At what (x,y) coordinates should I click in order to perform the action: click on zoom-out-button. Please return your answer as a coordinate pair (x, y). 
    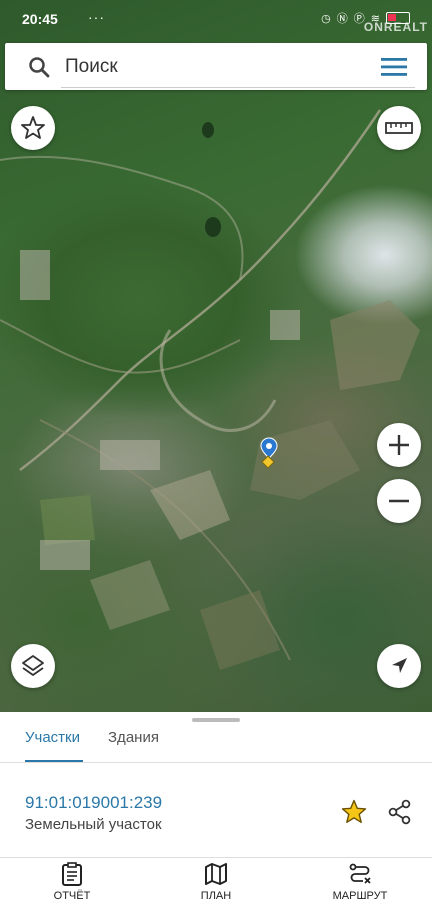
    Looking at the image, I should click on (399, 501).